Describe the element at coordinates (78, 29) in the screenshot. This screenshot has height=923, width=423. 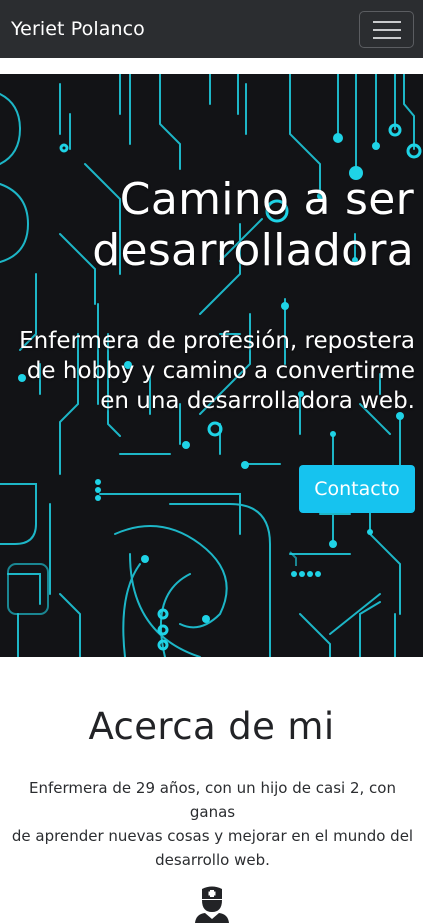
I see `brand-link: Yeriet Polanco` at that location.